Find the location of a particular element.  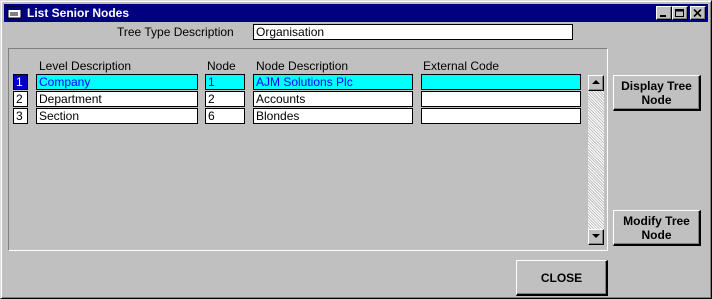

minimize-icon is located at coordinates (663, 16).